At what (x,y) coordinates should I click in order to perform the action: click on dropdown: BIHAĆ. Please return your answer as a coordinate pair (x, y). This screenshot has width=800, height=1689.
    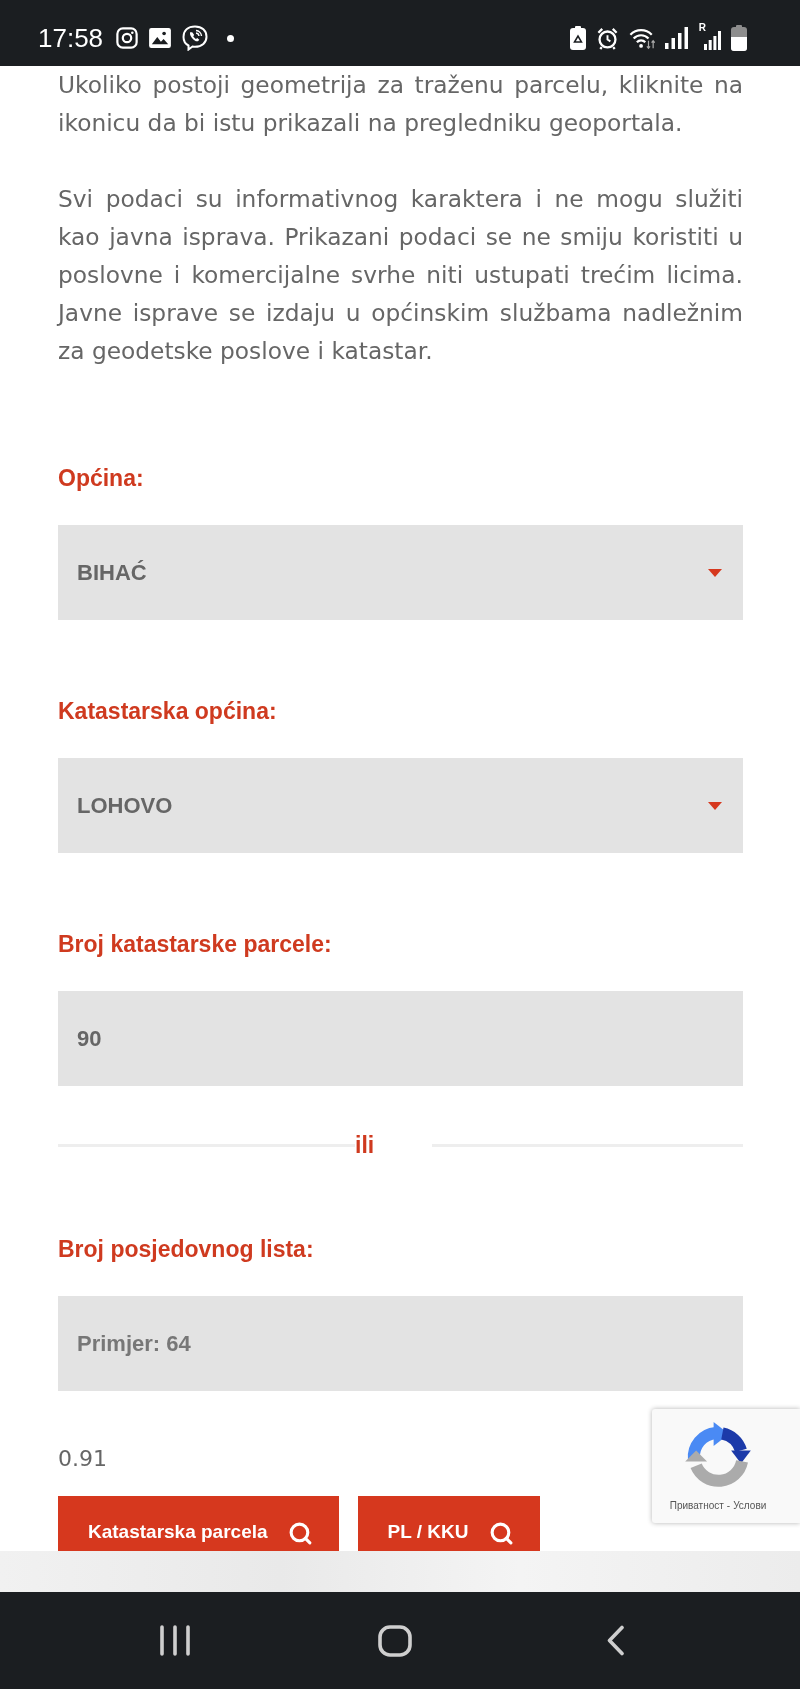
    Looking at the image, I should click on (400, 572).